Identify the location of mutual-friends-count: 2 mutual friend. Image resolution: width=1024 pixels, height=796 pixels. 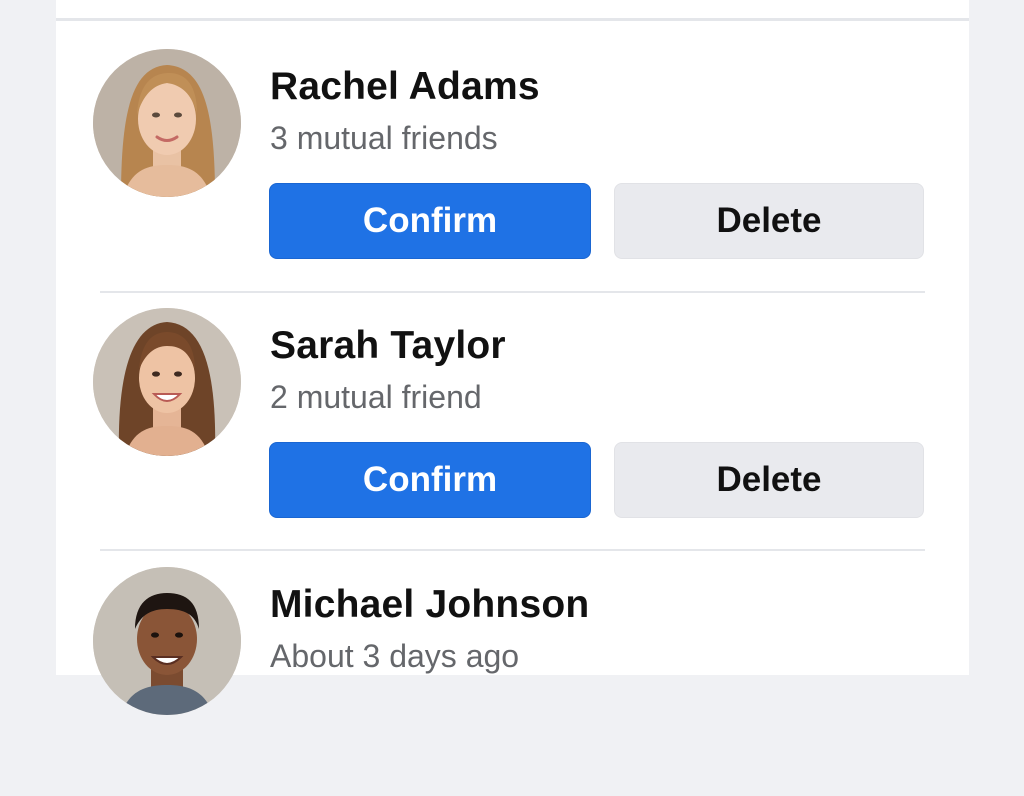
(376, 397).